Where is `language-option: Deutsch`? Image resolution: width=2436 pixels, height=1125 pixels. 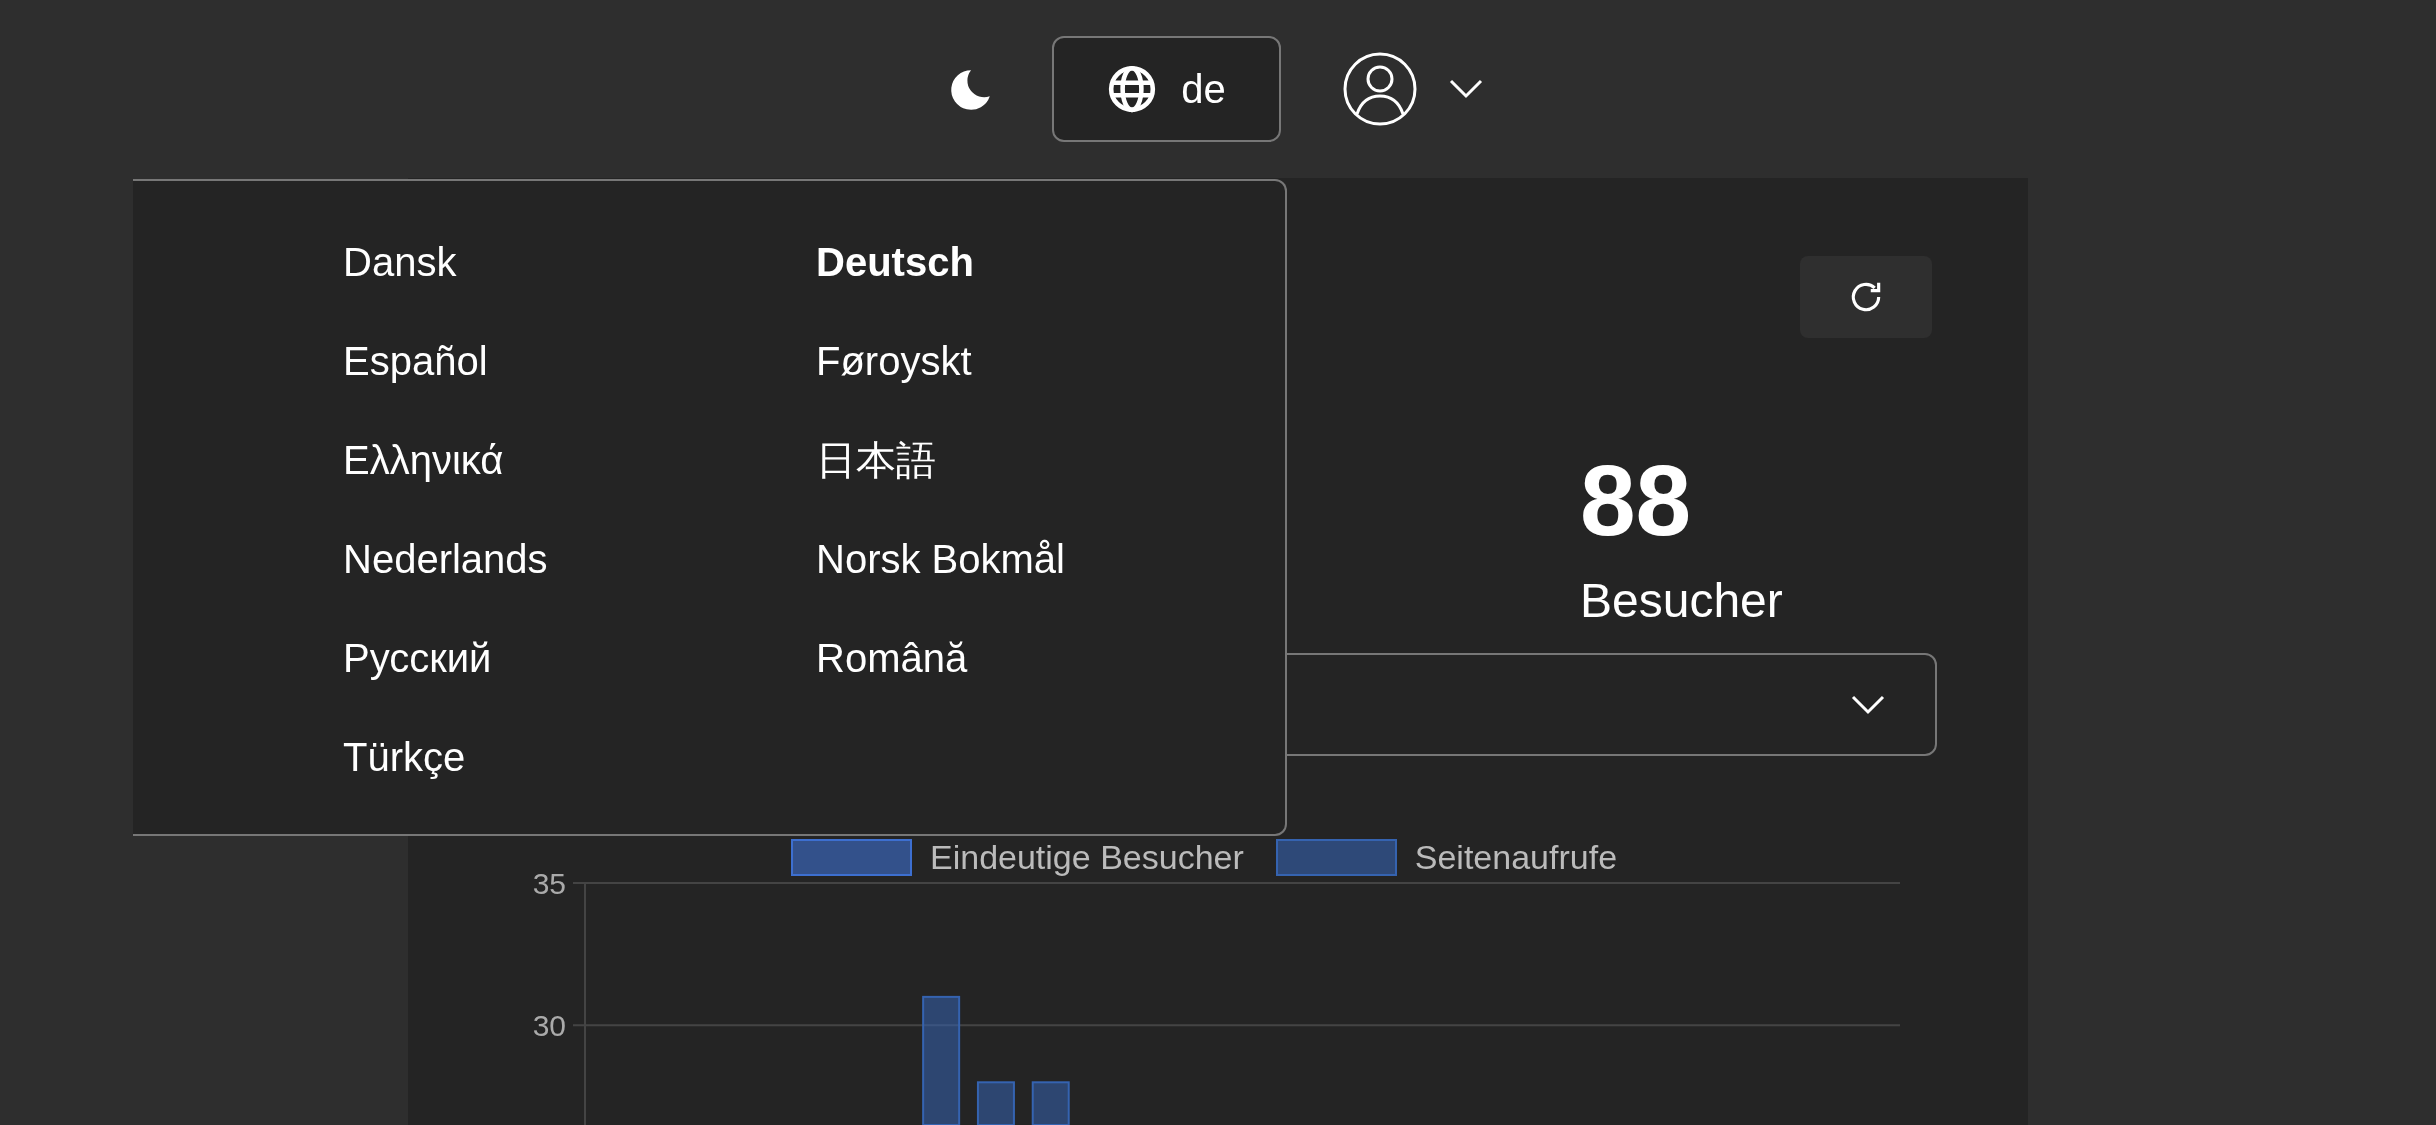 language-option: Deutsch is located at coordinates (895, 262).